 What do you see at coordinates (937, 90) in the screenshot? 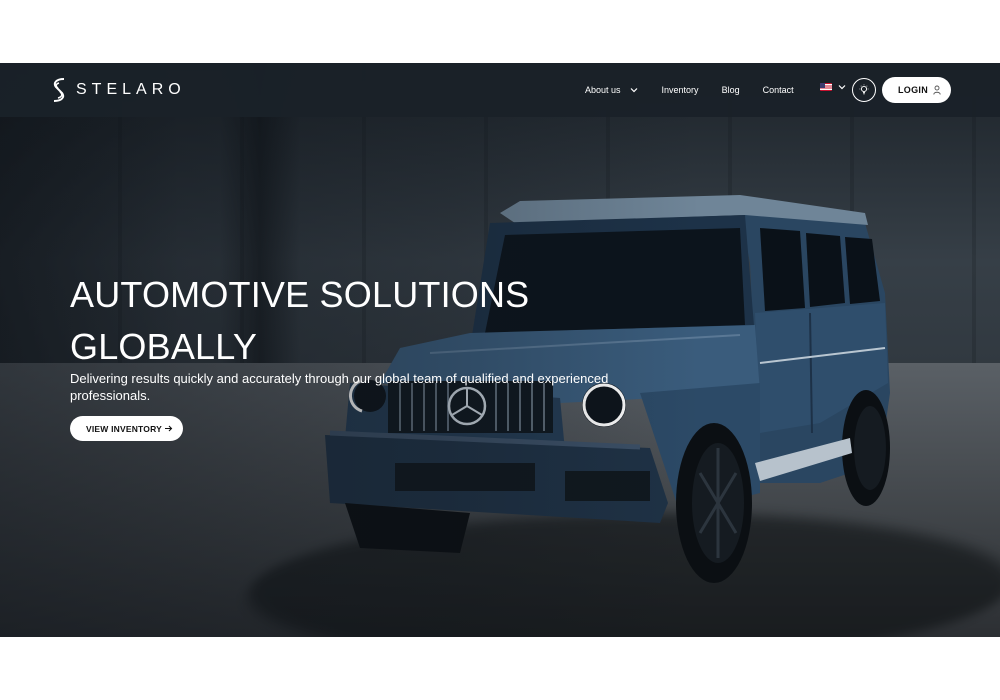
I see `user-icon` at bounding box center [937, 90].